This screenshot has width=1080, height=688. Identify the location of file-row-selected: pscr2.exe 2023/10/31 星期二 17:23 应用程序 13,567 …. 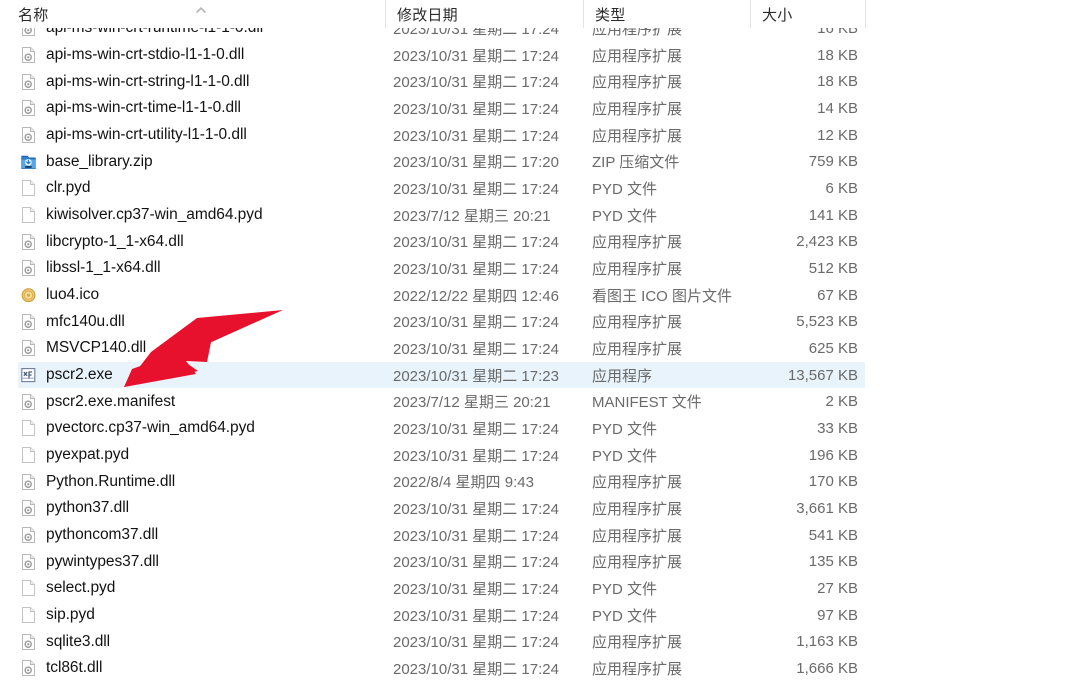
(540, 375).